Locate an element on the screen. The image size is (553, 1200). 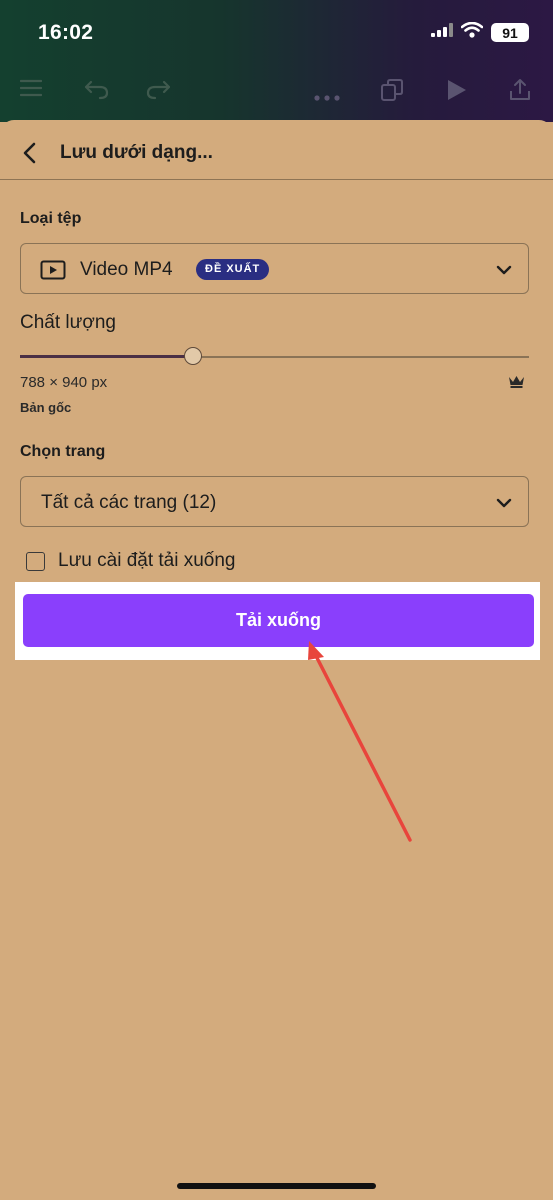
wifi-icon is located at coordinates (472, 32).